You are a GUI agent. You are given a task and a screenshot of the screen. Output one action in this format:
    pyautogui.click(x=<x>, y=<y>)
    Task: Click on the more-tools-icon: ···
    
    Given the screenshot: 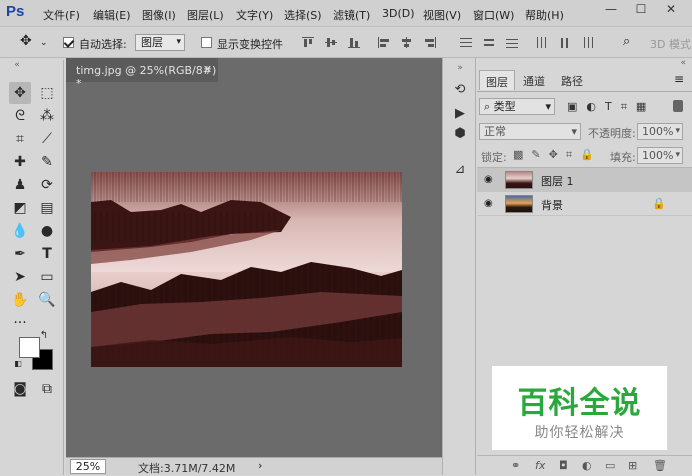 What is the action you would take?
    pyautogui.click(x=20, y=323)
    